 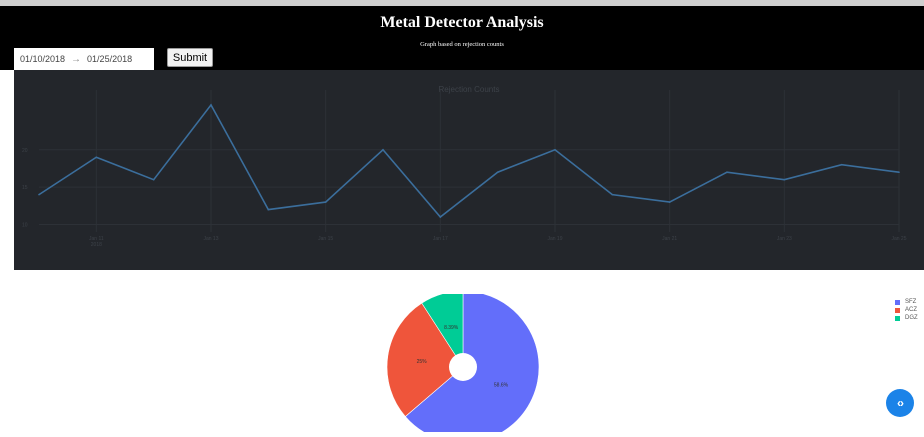 I want to click on submit-button: Submit, so click(x=190, y=57).